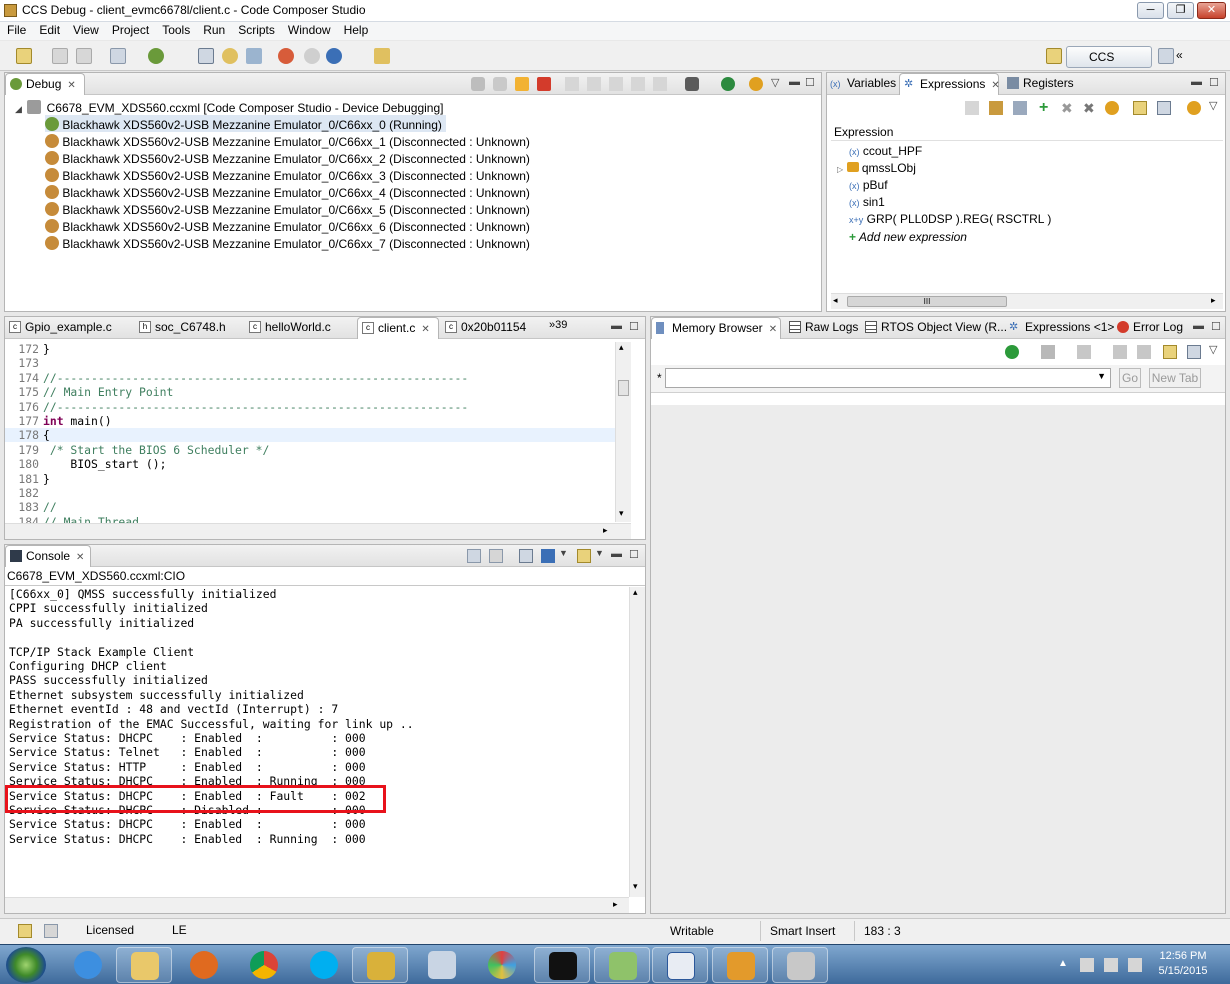 The image size is (1230, 984). What do you see at coordinates (888, 378) in the screenshot?
I see `memory-address-input: ▼` at bounding box center [888, 378].